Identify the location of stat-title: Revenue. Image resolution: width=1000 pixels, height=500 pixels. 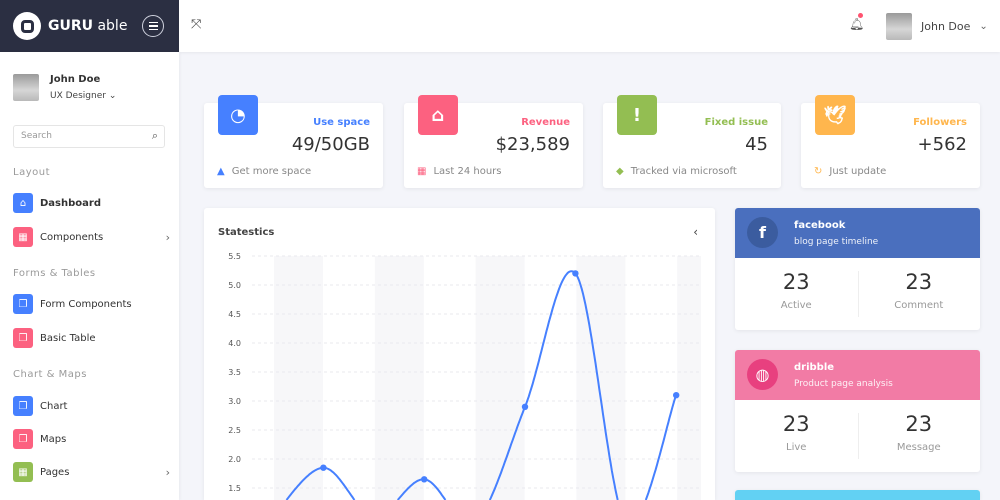
(545, 122).